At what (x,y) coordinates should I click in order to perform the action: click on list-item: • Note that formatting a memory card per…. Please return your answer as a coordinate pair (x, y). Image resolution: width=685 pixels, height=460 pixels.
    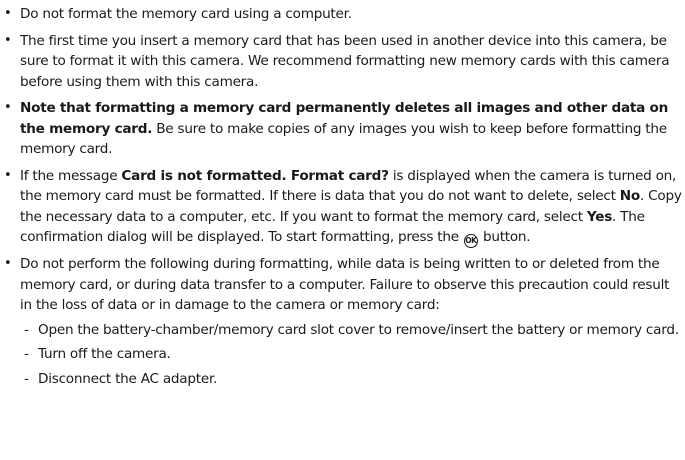
    Looking at the image, I should click on (341, 129).